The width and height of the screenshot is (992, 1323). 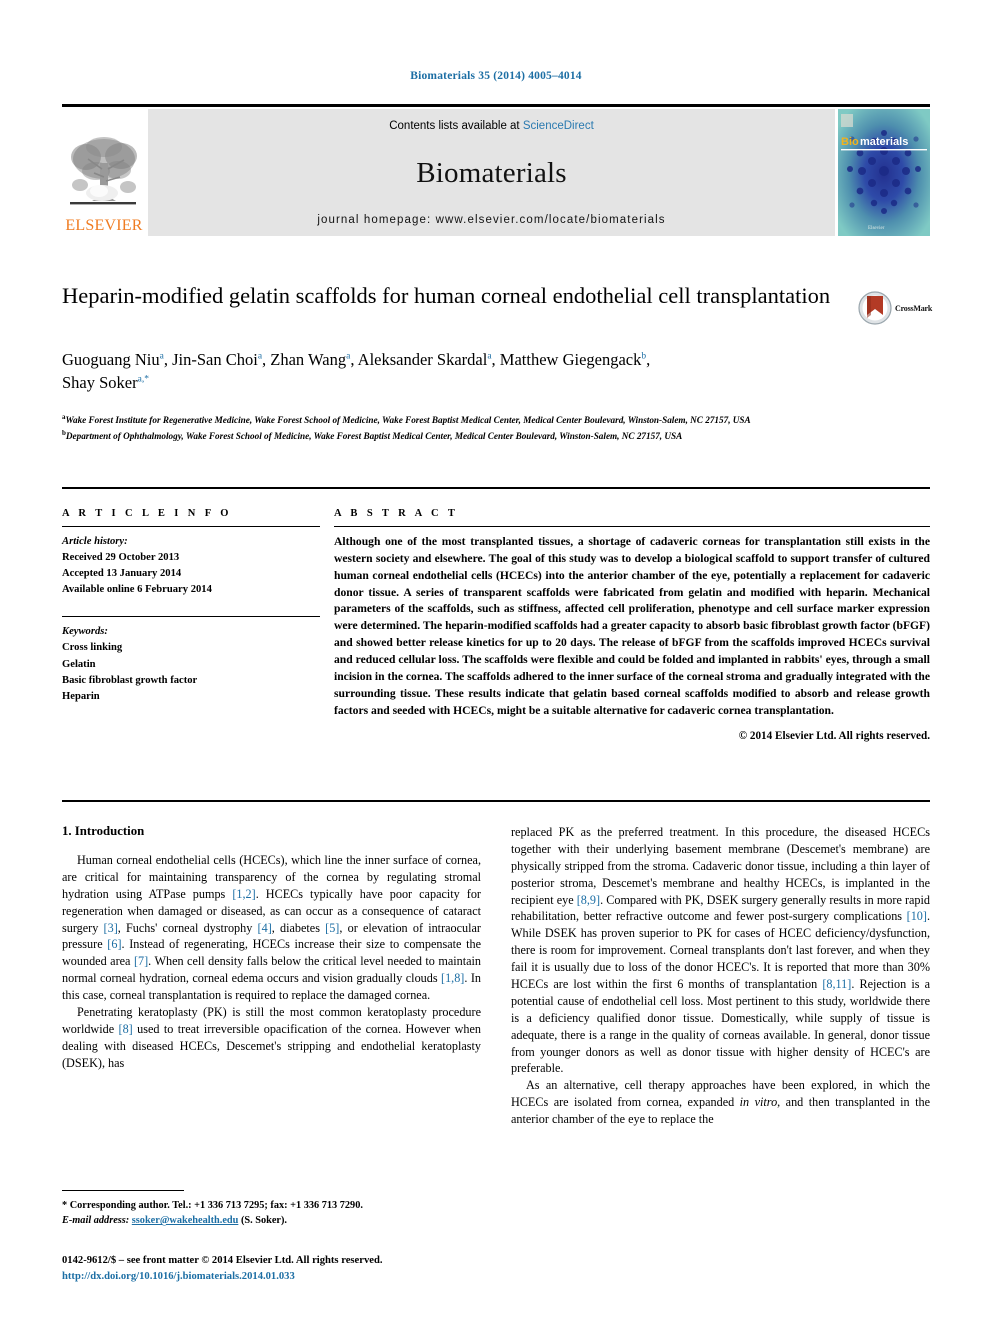 I want to click on keyword-item: Heparin, so click(x=81, y=696).